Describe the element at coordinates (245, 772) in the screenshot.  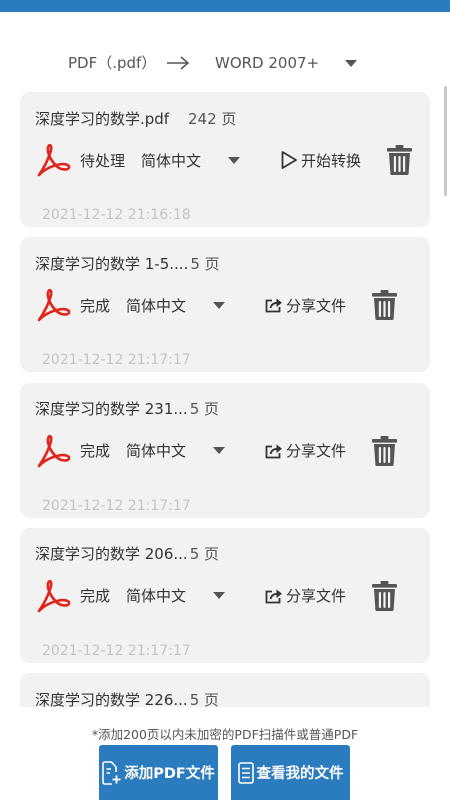
I see `file-list-icon` at that location.